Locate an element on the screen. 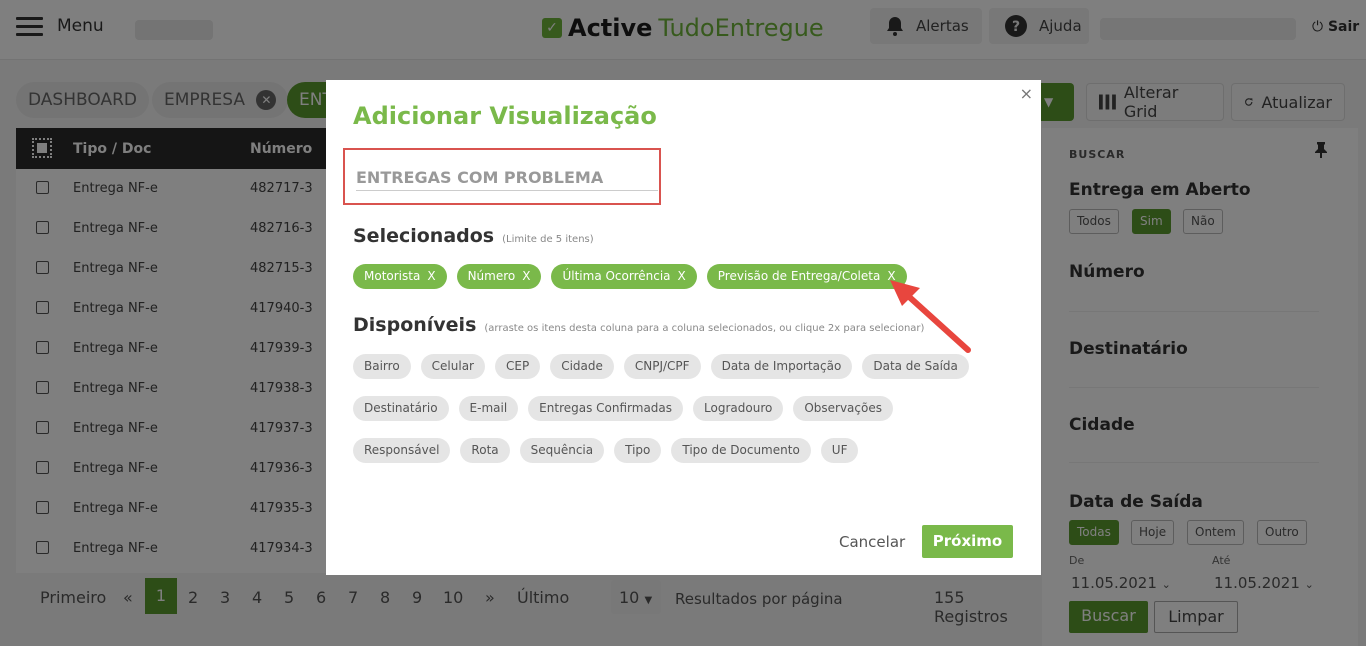 This screenshot has width=1366, height=646. view-name-highlight is located at coordinates (502, 176).